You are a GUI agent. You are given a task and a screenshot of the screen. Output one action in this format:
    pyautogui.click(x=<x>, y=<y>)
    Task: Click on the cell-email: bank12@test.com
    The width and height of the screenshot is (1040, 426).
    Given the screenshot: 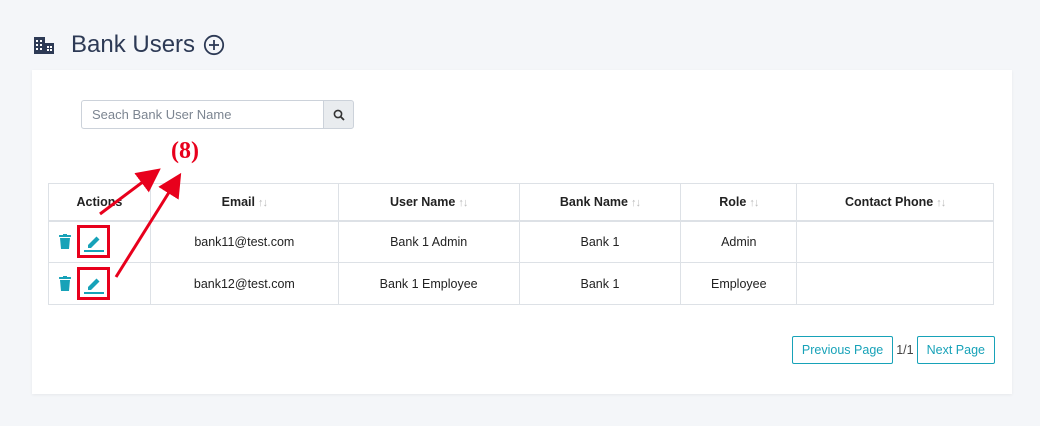 What is the action you would take?
    pyautogui.click(x=244, y=283)
    